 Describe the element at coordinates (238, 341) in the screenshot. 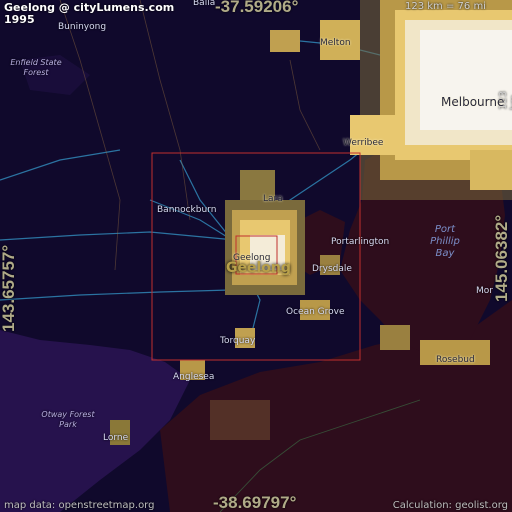

I see `place-torquay: Torquay` at that location.